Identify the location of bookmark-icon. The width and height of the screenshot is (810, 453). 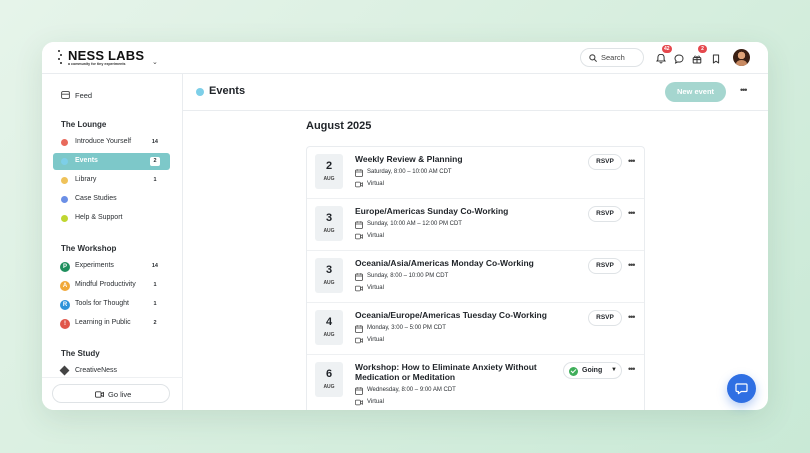
(716, 59).